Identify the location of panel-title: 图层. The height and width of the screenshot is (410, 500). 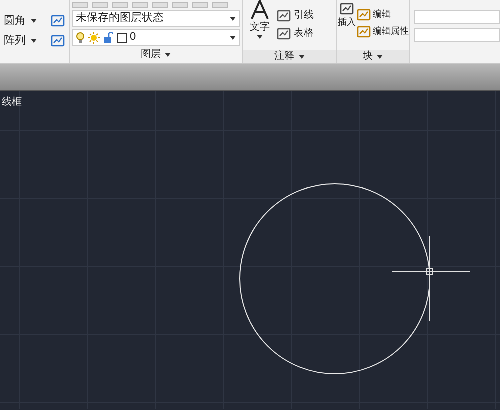
(151, 54).